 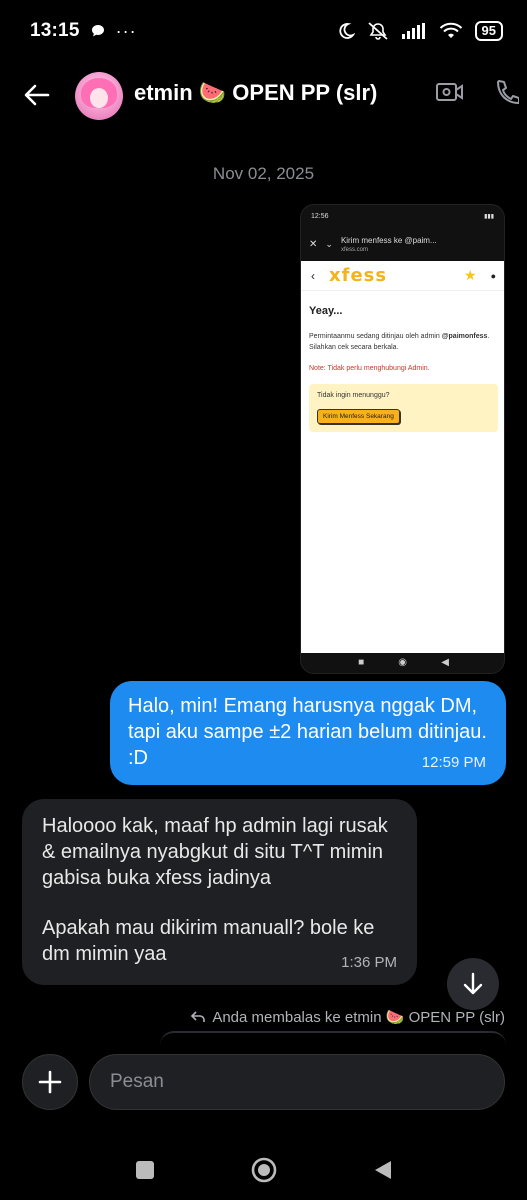 I want to click on reply-indicator: Anda membalas ke etmin 🍉 OPEN PP (slr), so click(x=347, y=1017).